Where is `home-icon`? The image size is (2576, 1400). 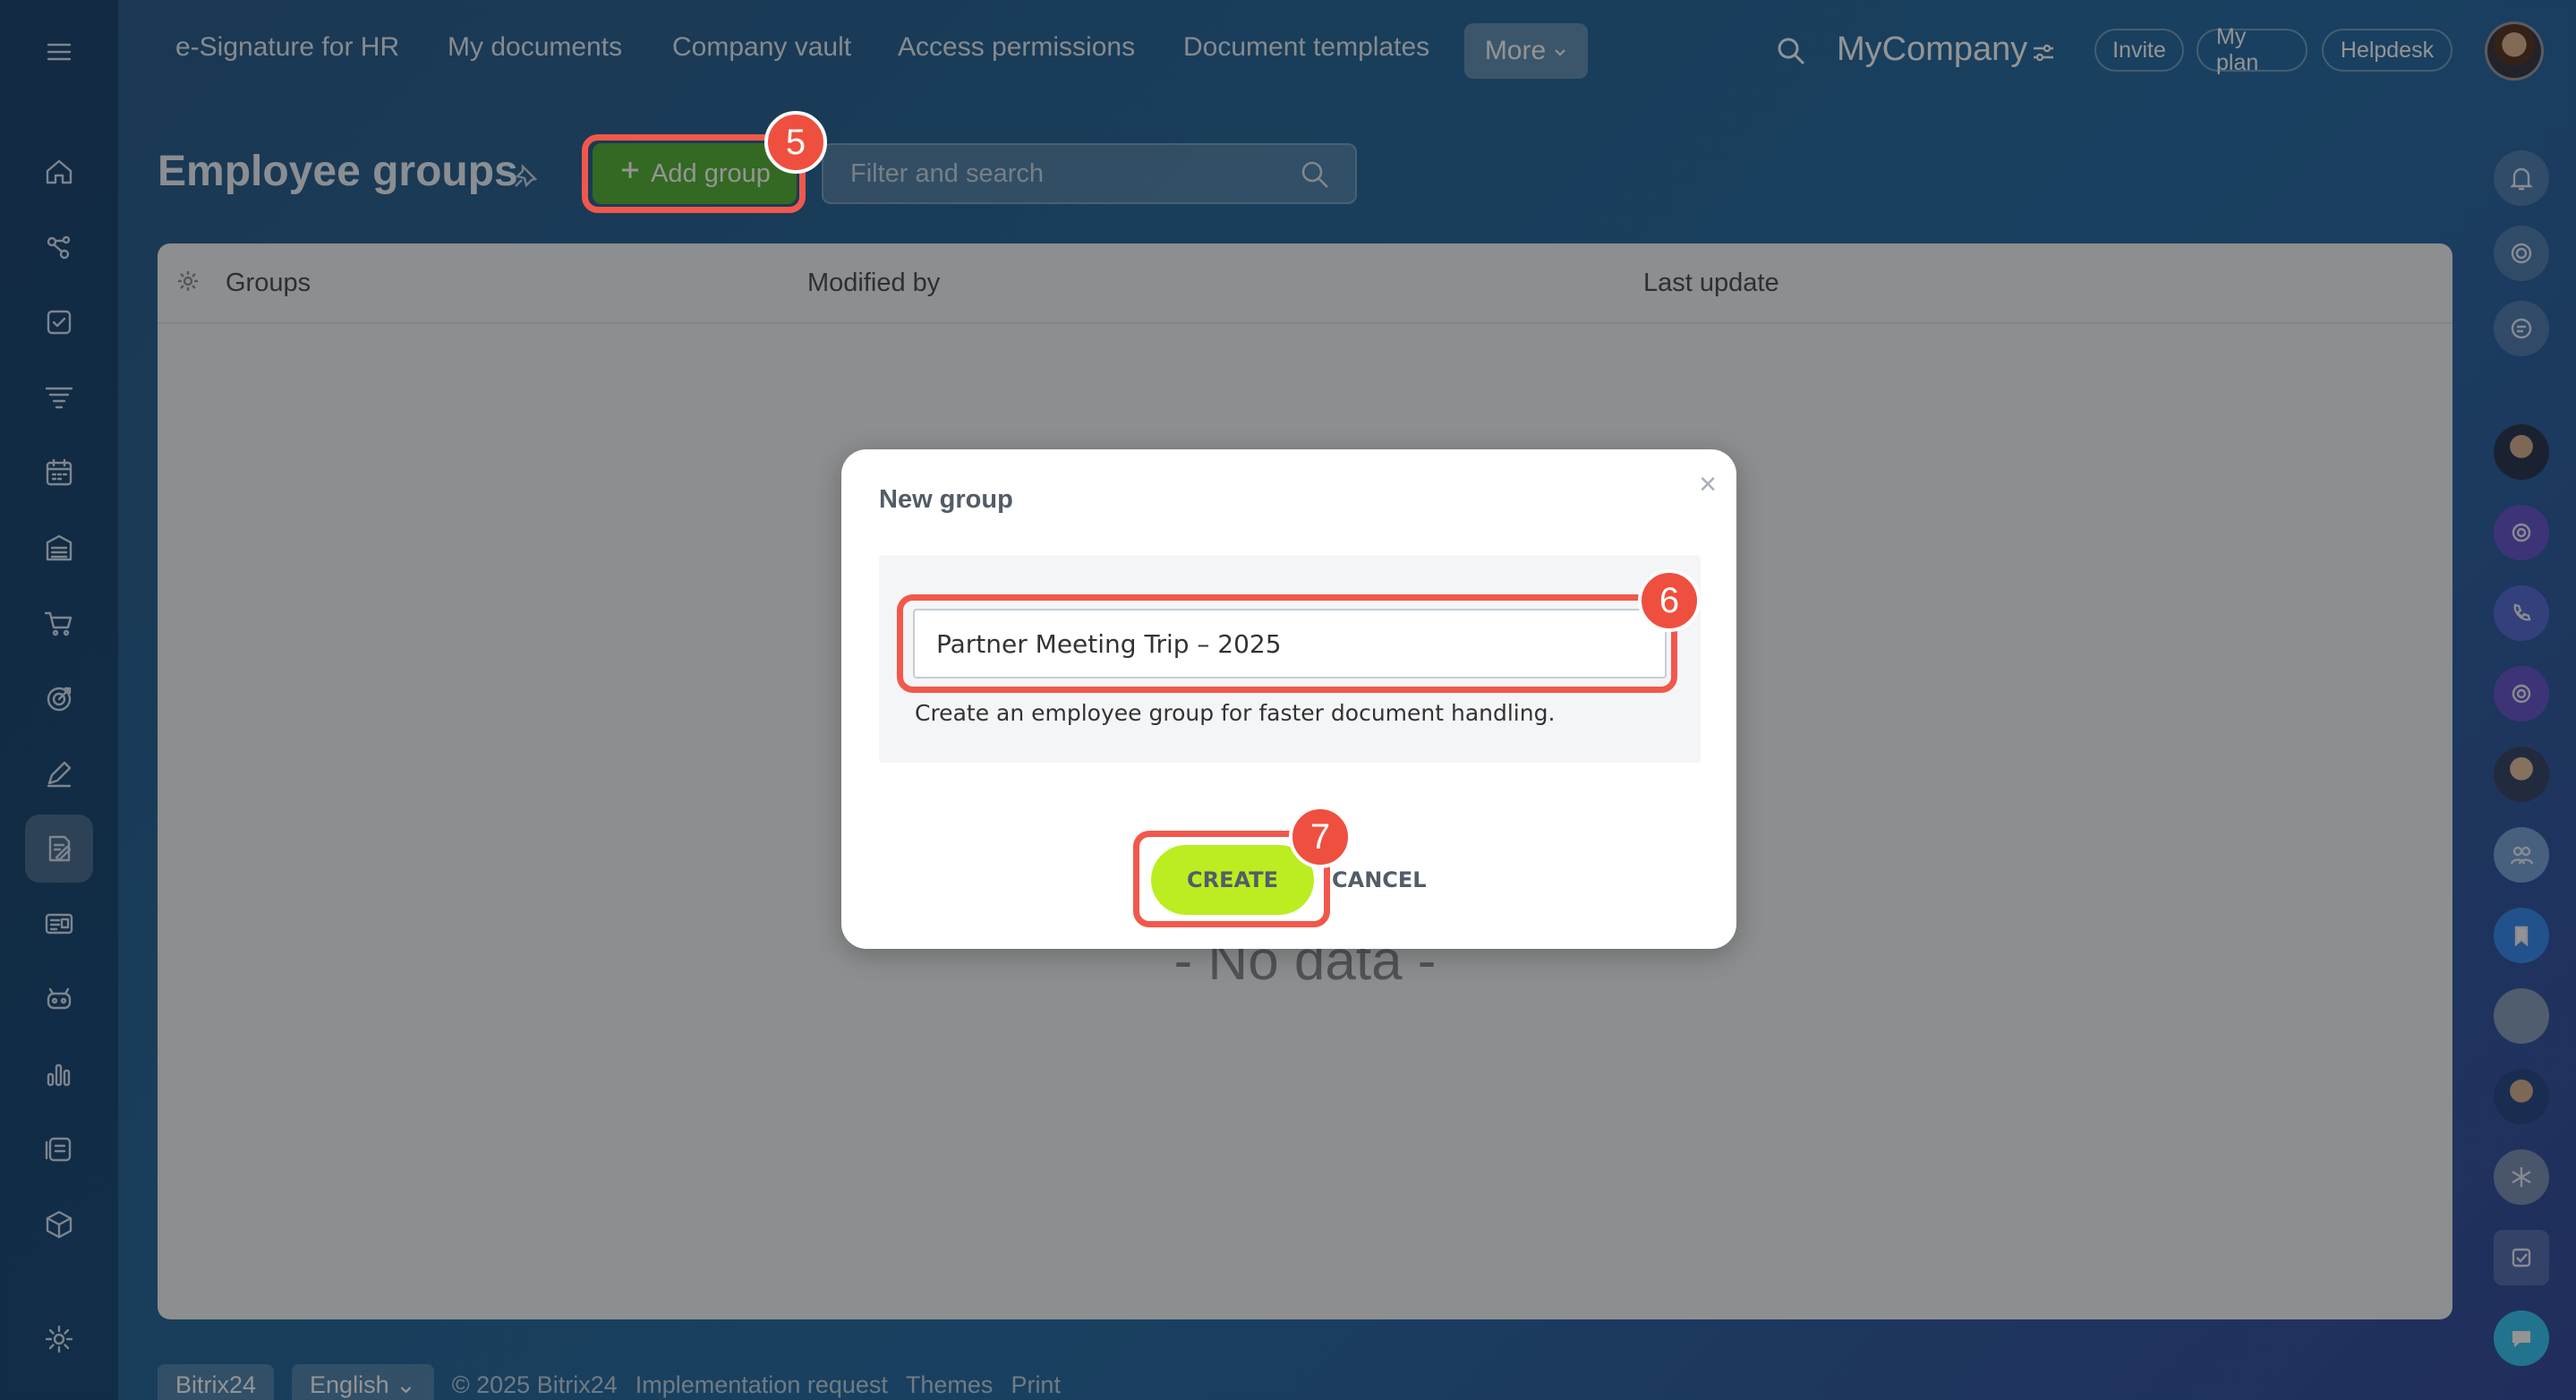
home-icon is located at coordinates (59, 172).